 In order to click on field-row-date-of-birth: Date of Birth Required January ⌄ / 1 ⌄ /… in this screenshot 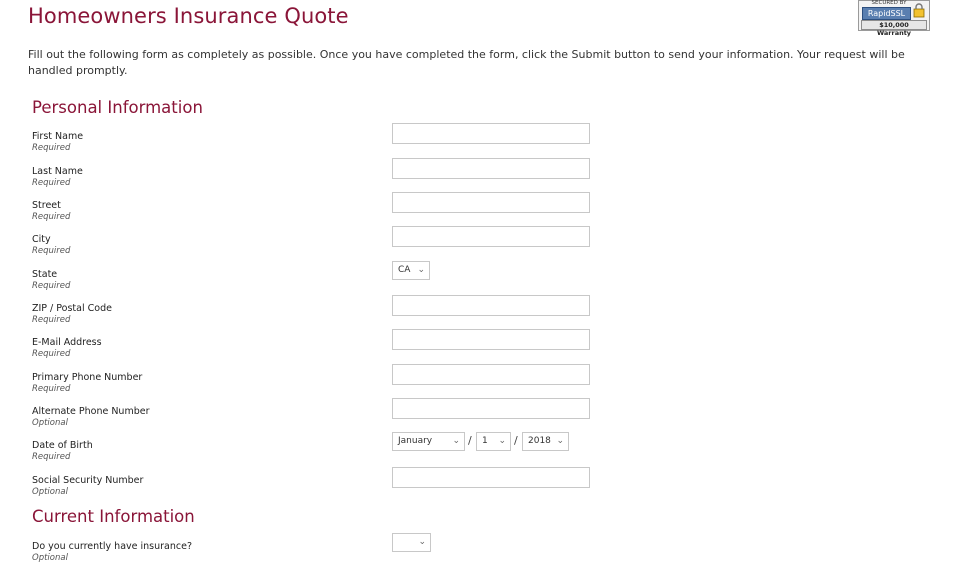, I will do `click(322, 451)`.